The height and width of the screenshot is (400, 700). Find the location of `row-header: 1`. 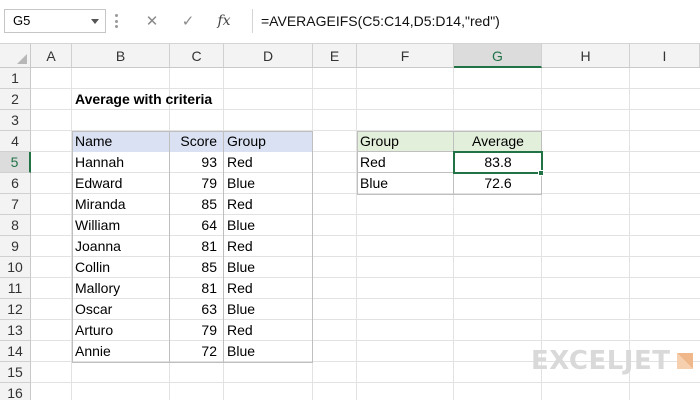

row-header: 1 is located at coordinates (15, 78).